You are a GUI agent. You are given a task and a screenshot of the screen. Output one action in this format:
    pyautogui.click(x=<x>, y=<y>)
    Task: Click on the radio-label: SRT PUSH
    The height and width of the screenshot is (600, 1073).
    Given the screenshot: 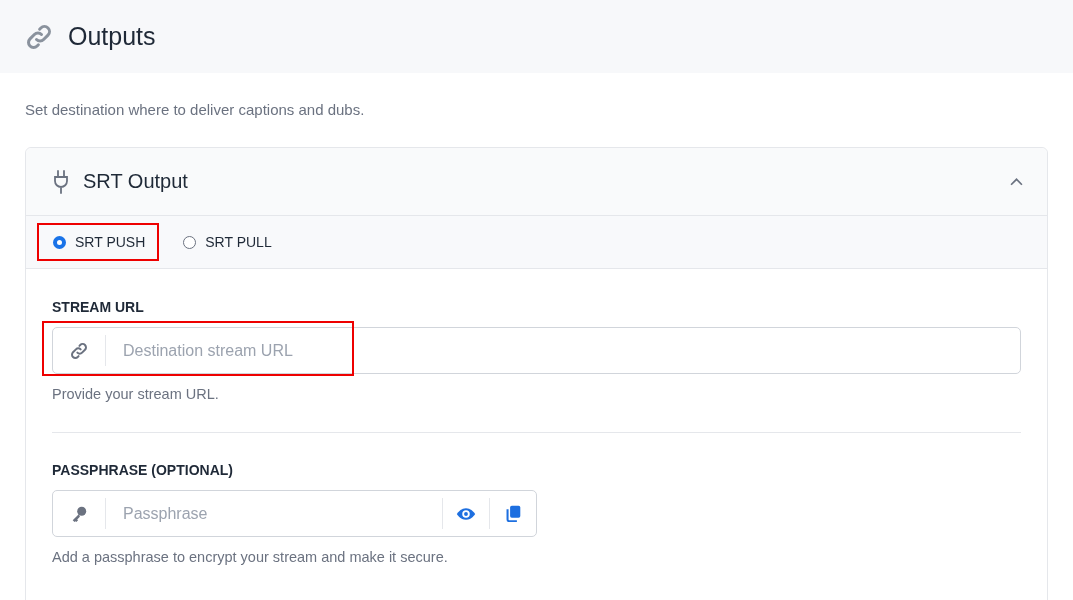 What is the action you would take?
    pyautogui.click(x=110, y=242)
    